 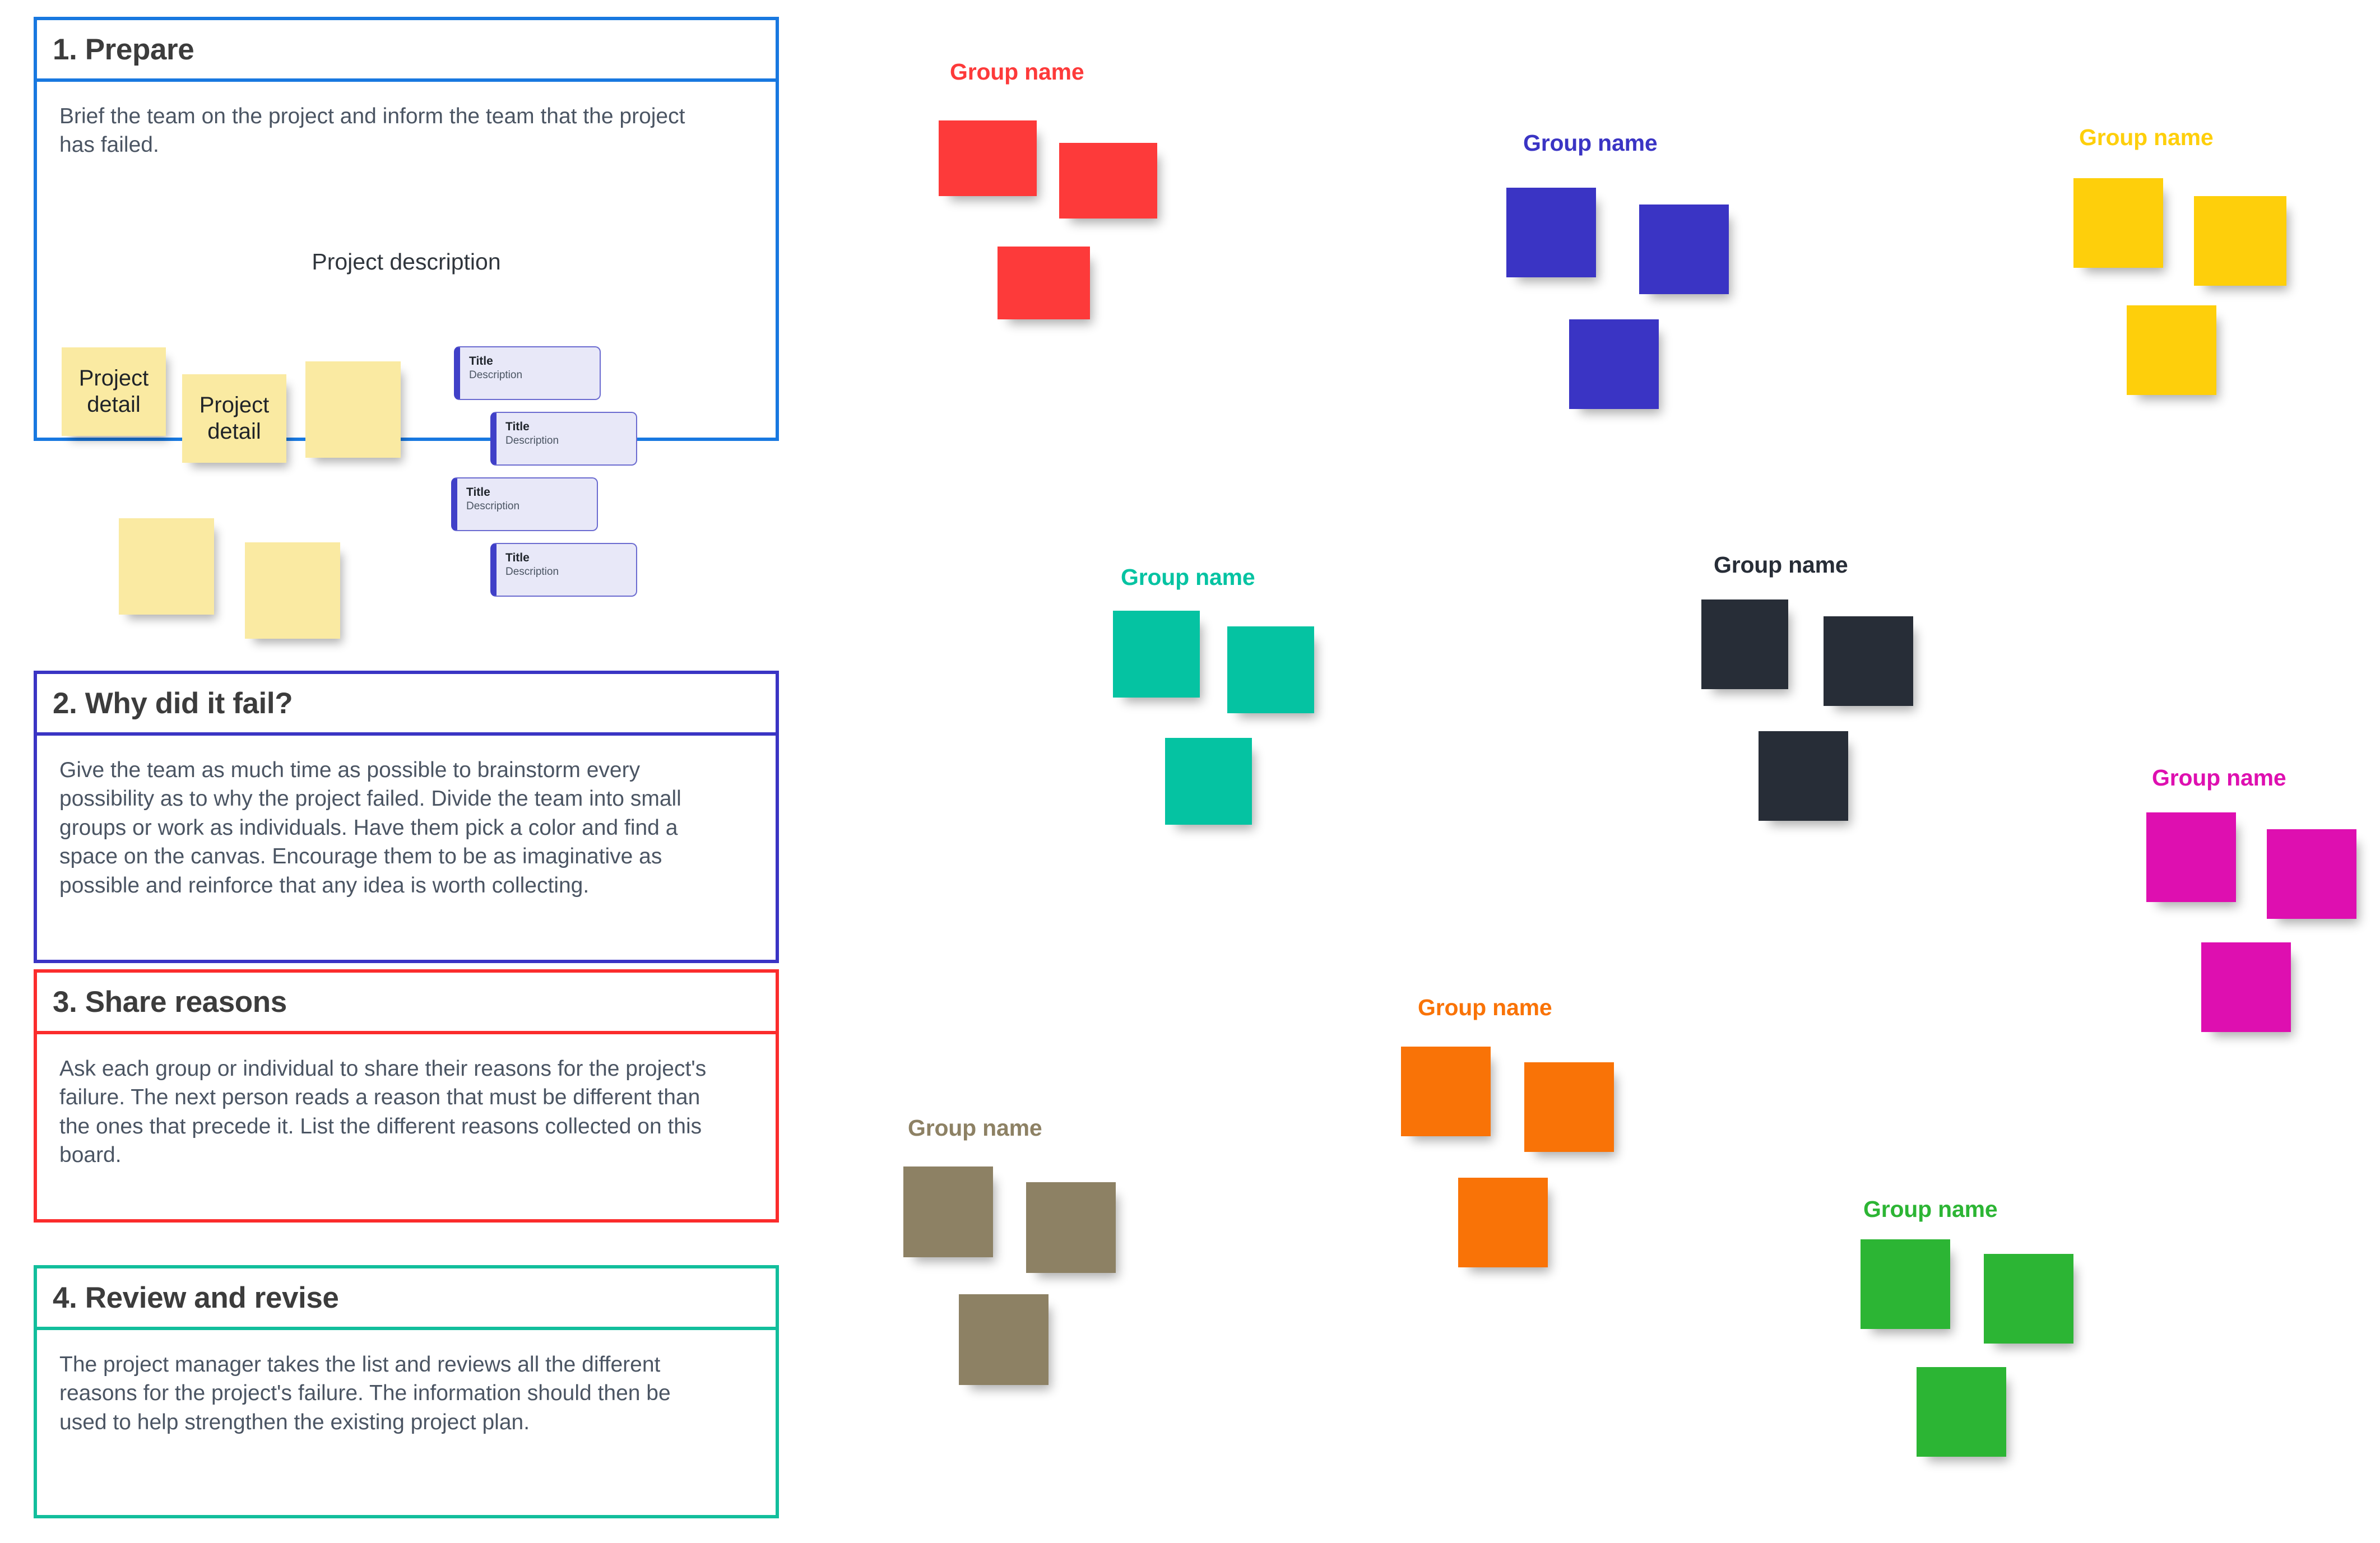 I want to click on group-magenta-label: Group name, so click(x=2219, y=778).